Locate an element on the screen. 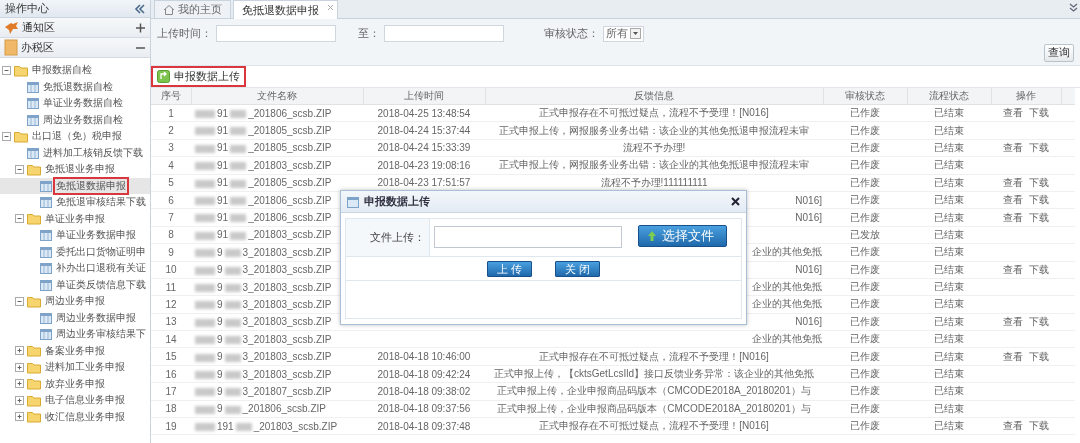  tree-item: 周边业务数据申报 is located at coordinates (96, 317).